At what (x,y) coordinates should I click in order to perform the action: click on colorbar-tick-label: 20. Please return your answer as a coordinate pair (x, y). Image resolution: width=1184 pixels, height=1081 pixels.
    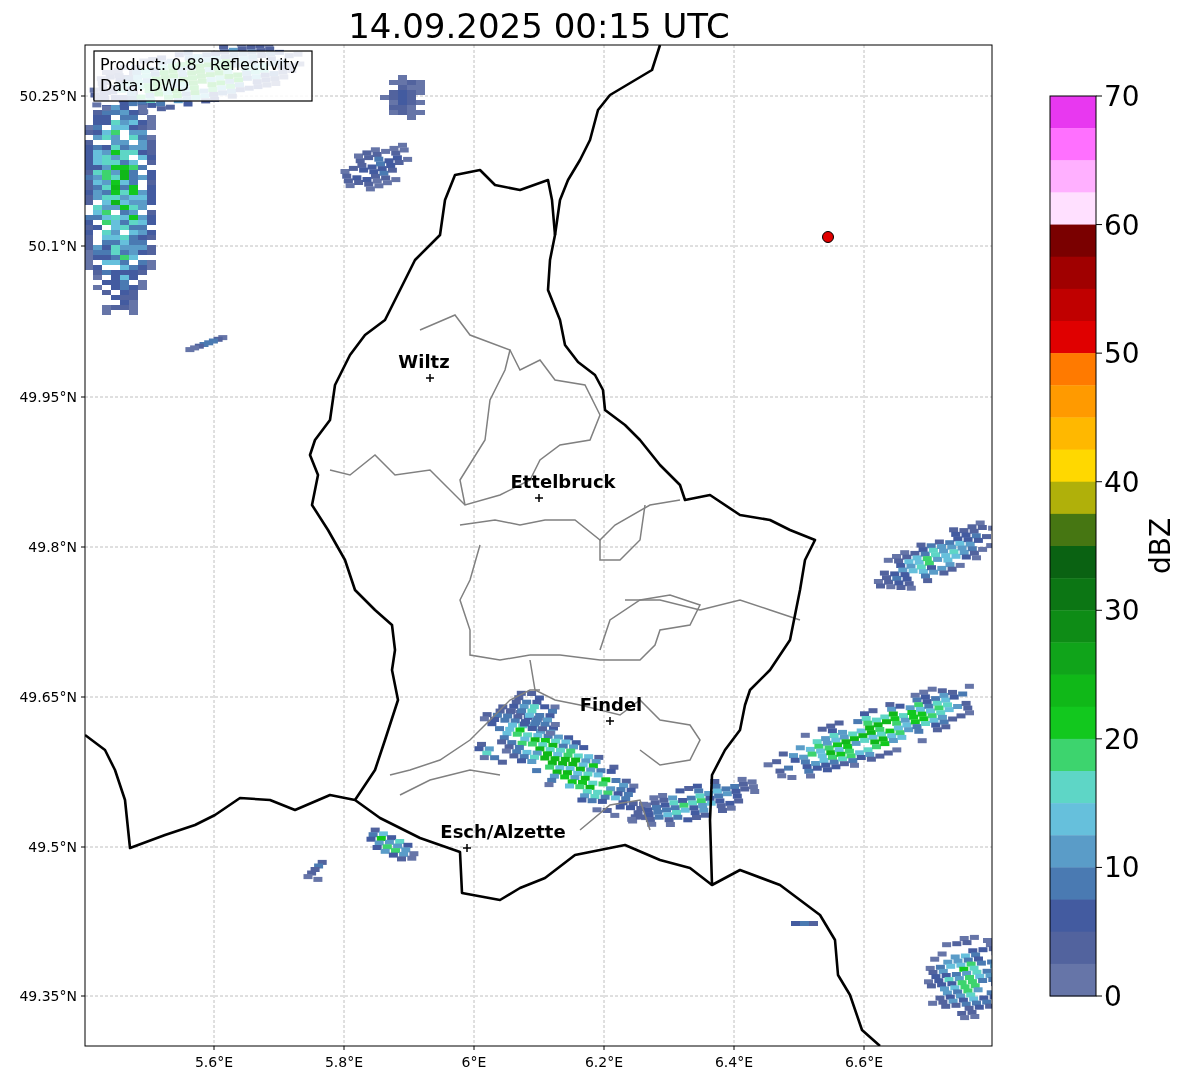
    Looking at the image, I should click on (1122, 739).